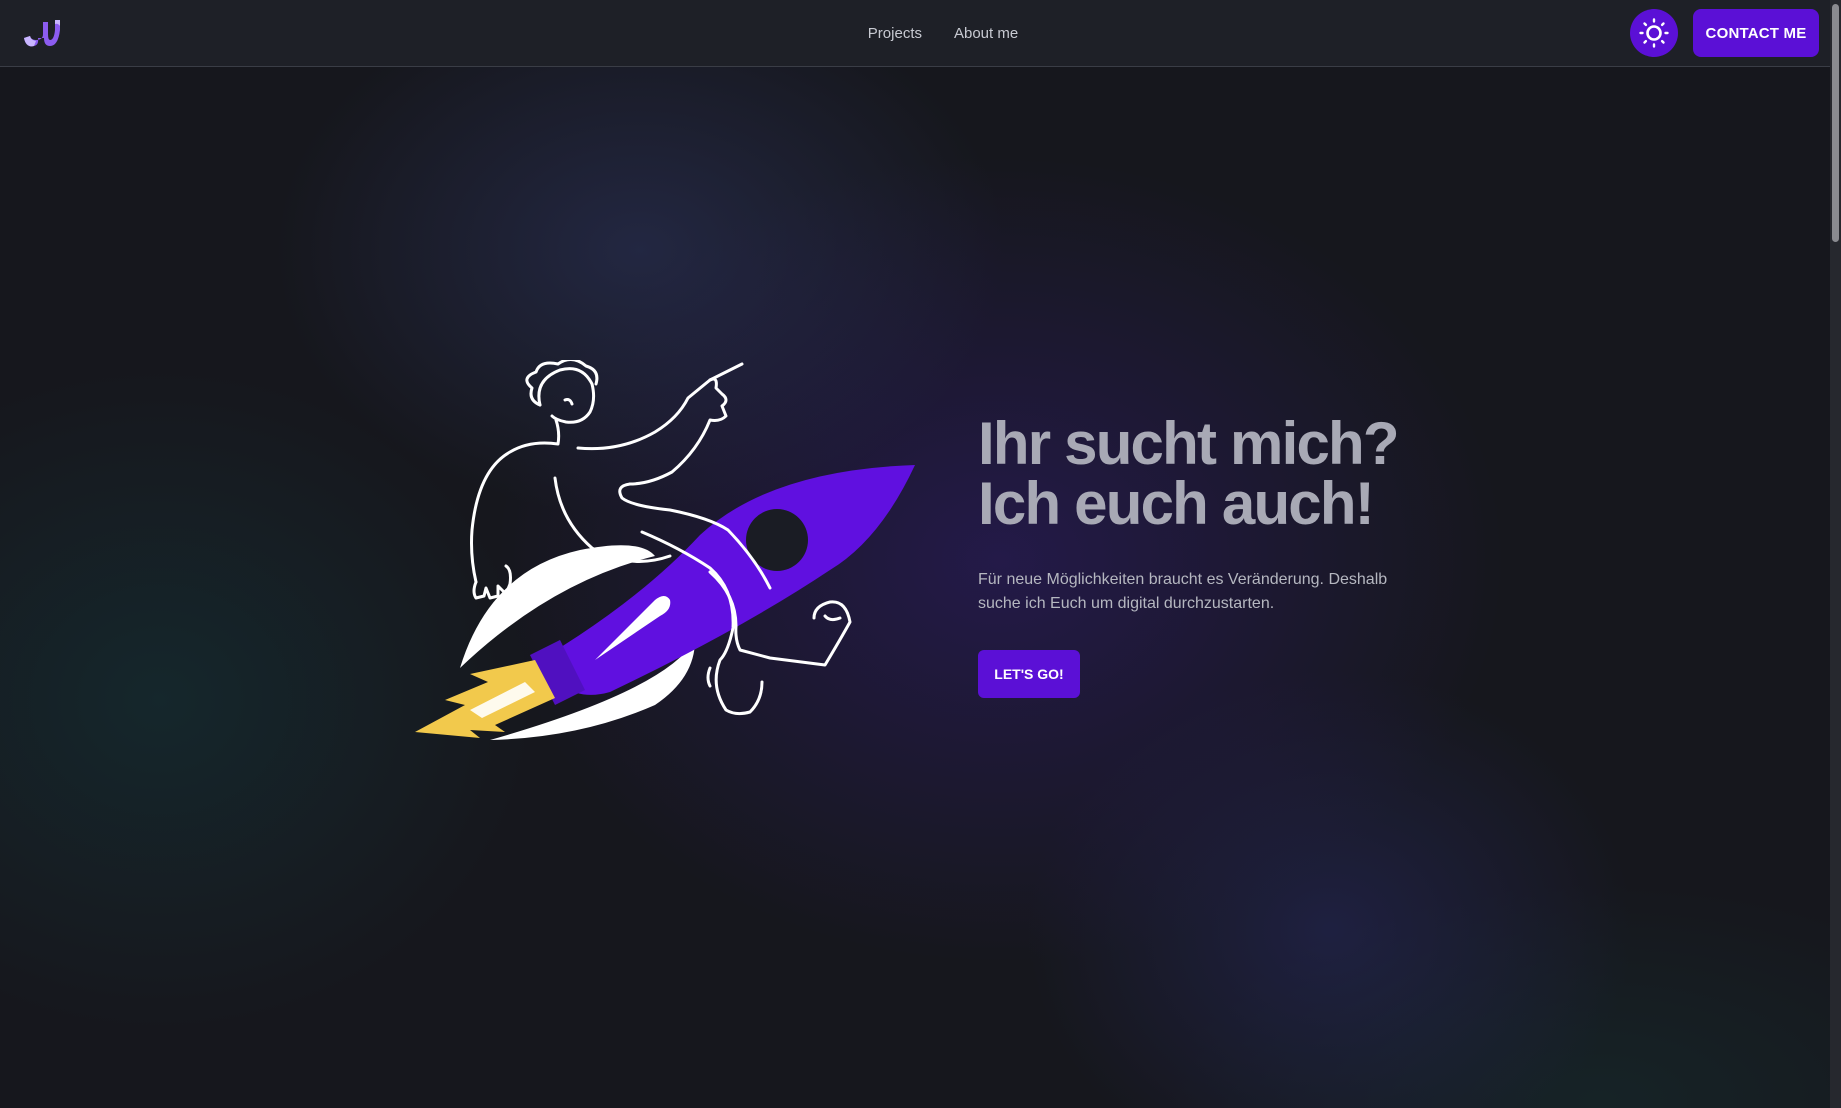 The image size is (1841, 1108). Describe the element at coordinates (665, 550) in the screenshot. I see `person-riding-rocket-illustration` at that location.